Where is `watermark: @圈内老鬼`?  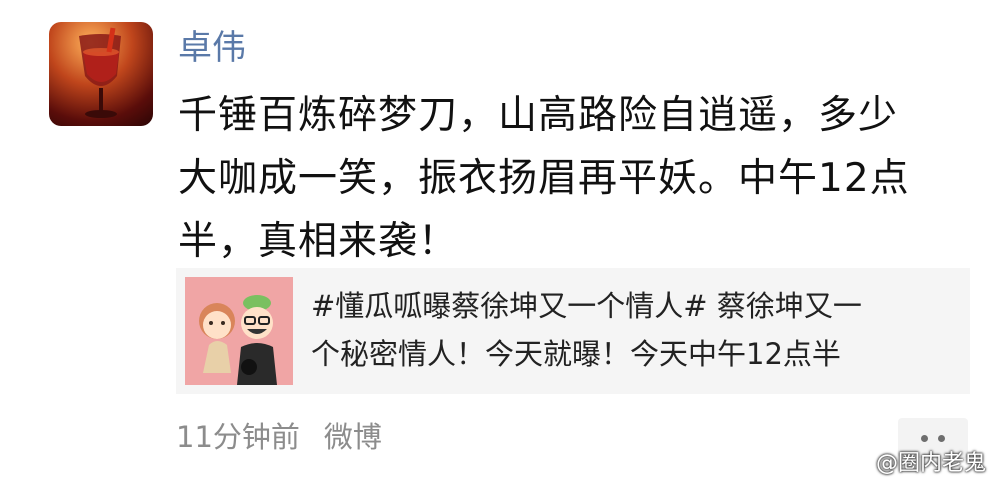 watermark: @圈内老鬼 is located at coordinates (907, 461).